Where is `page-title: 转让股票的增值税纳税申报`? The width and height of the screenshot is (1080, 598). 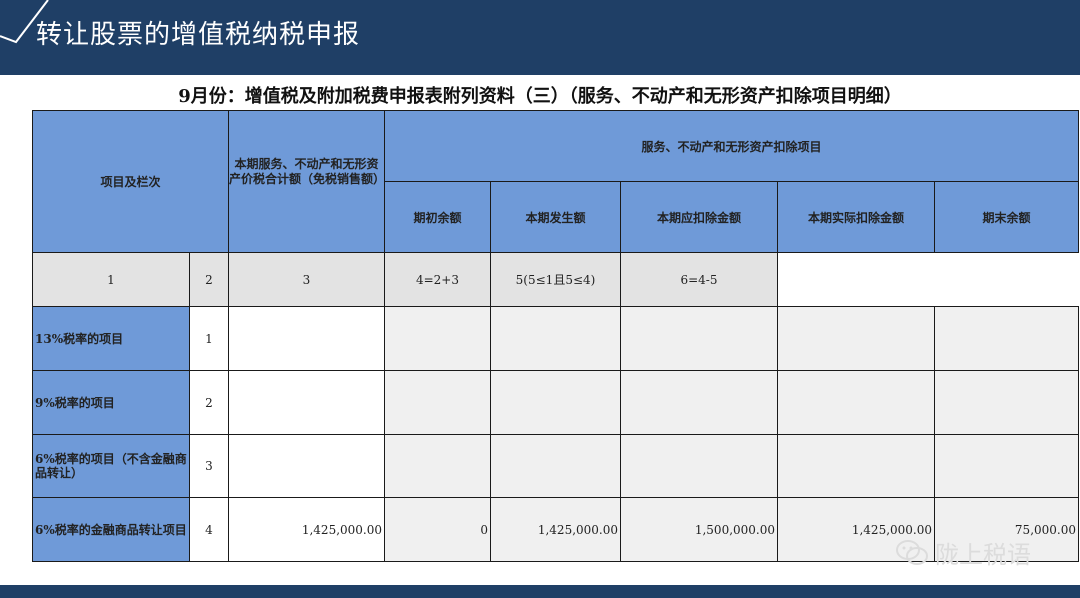
page-title: 转让股票的增值税纳税申报 is located at coordinates (198, 35).